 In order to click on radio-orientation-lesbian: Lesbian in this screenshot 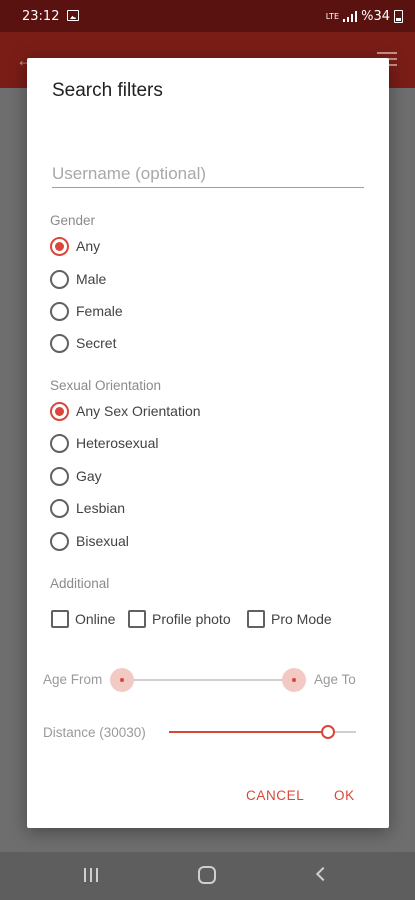, I will do `click(87, 508)`.